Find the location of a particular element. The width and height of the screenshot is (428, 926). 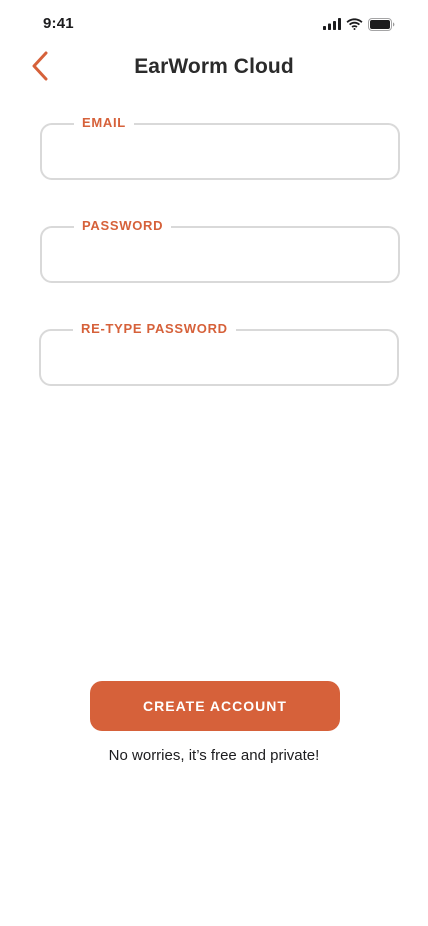

status-time: 9:41 is located at coordinates (58, 23).